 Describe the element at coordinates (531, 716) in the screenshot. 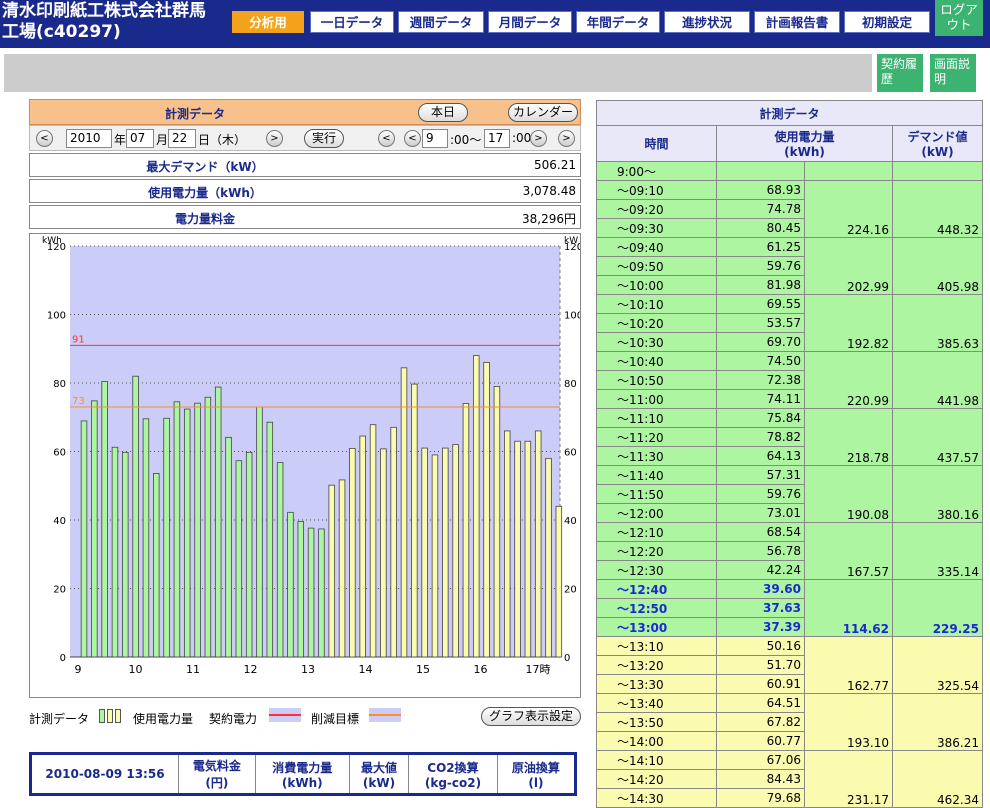

I see `graph-settings-button: グラフ表示設定` at that location.